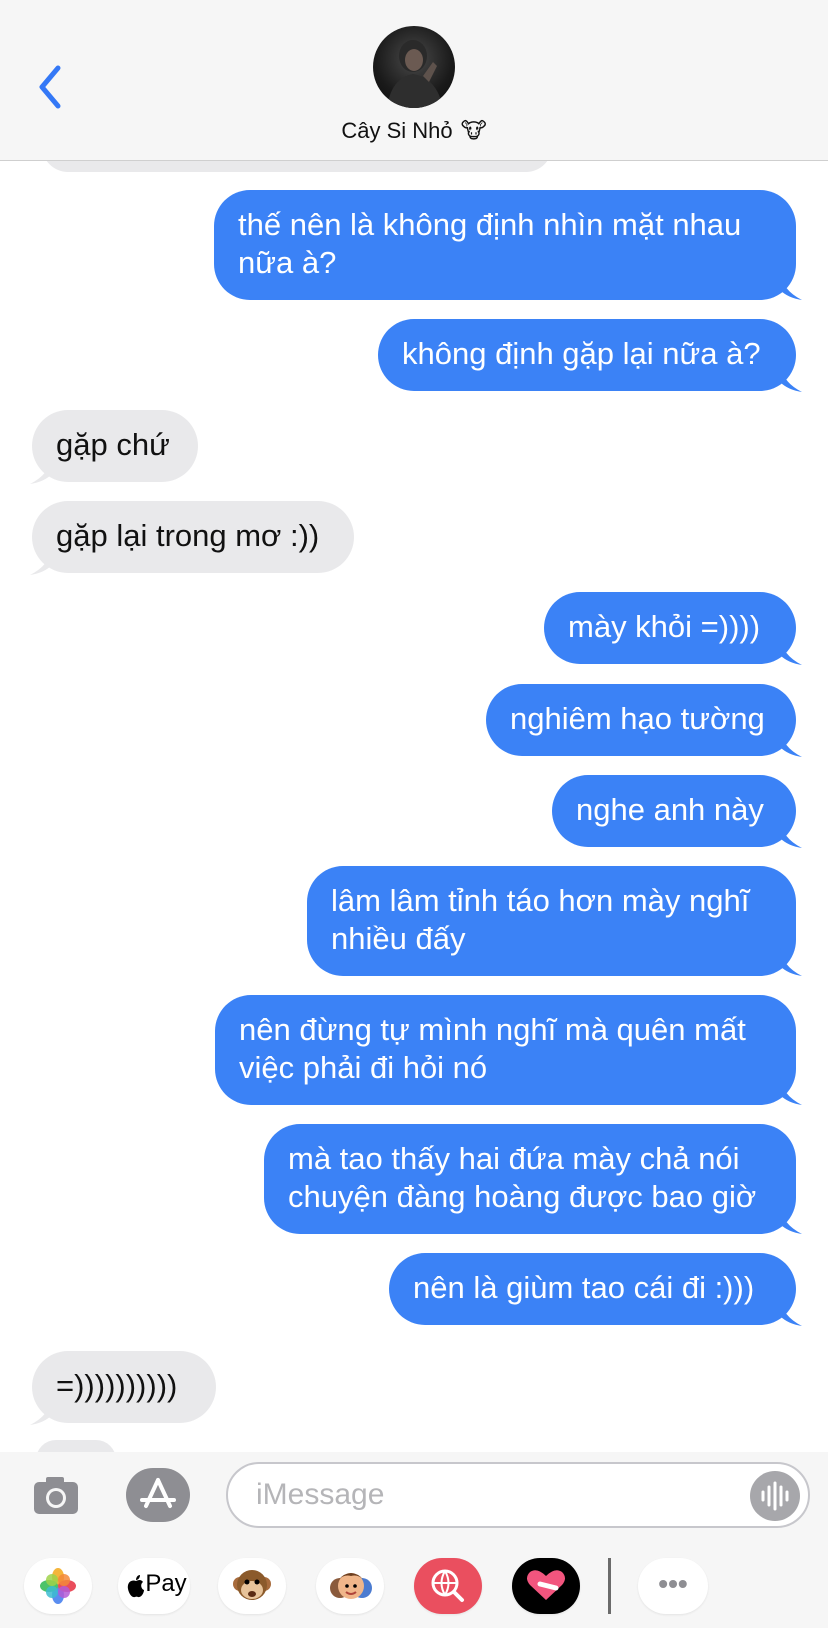  I want to click on animoji-button, so click(252, 1586).